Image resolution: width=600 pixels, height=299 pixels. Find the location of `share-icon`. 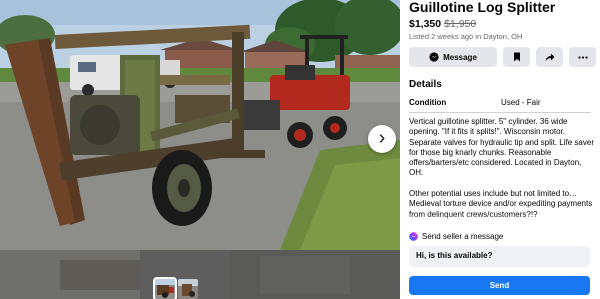

share-icon is located at coordinates (549, 57).